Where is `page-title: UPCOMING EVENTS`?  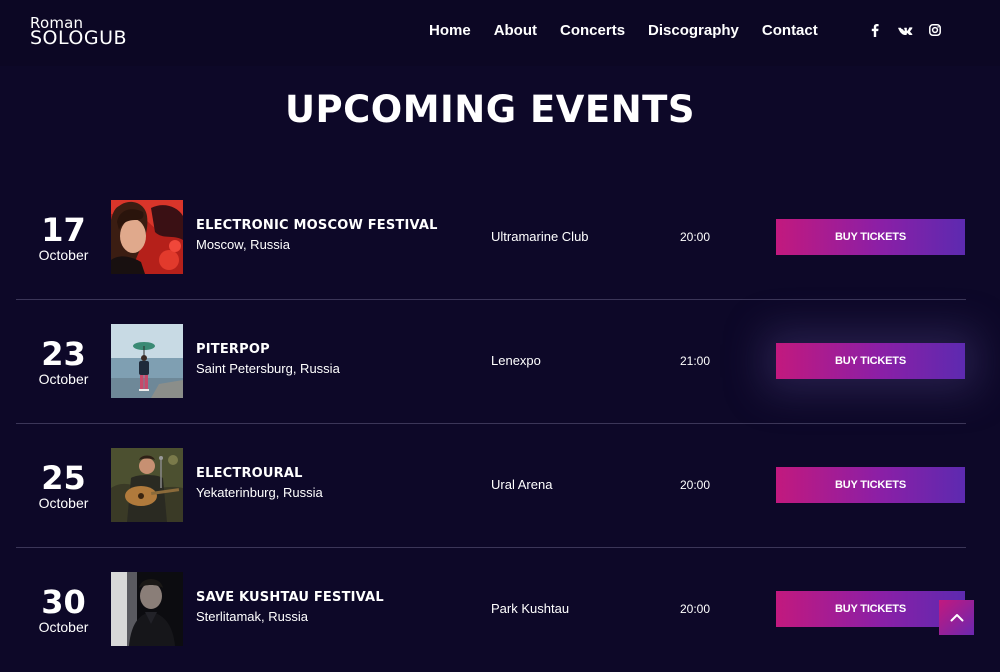
page-title: UPCOMING EVENTS is located at coordinates (490, 109).